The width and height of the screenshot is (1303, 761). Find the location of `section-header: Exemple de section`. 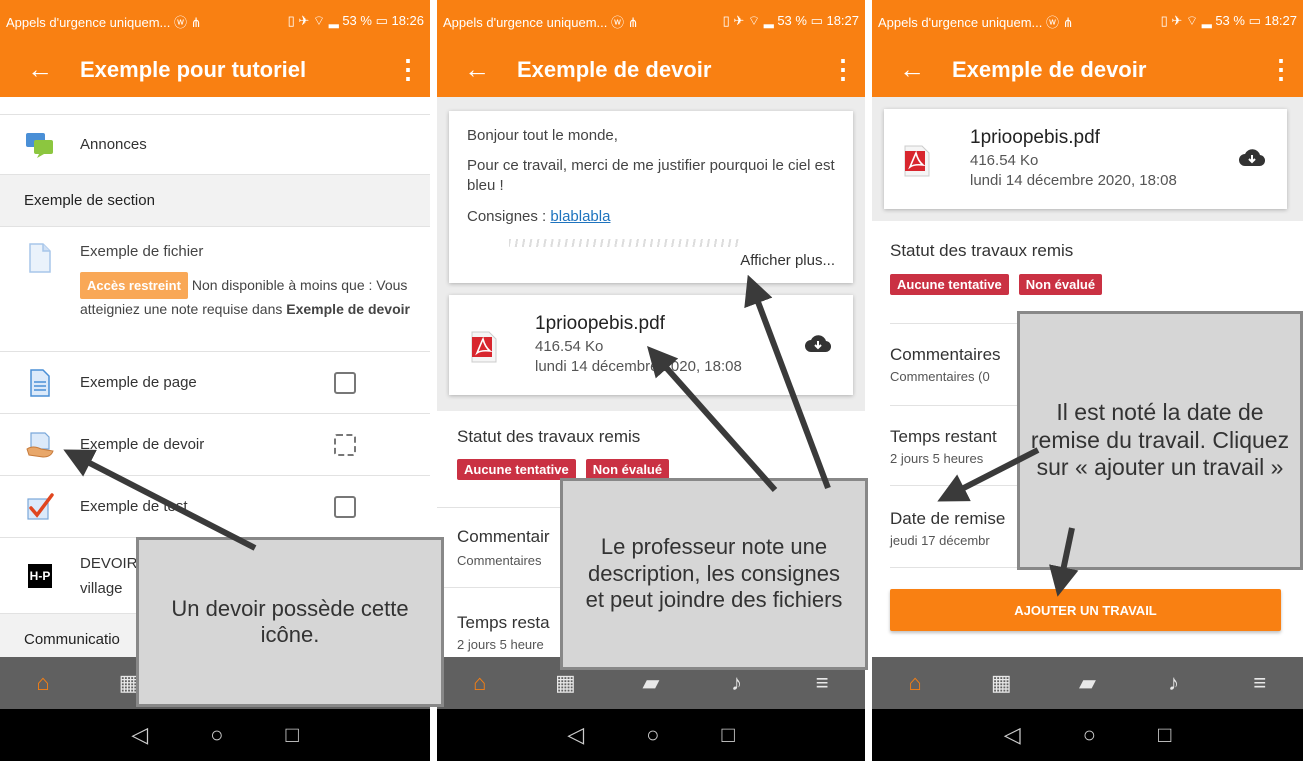

section-header: Exemple de section is located at coordinates (215, 201).